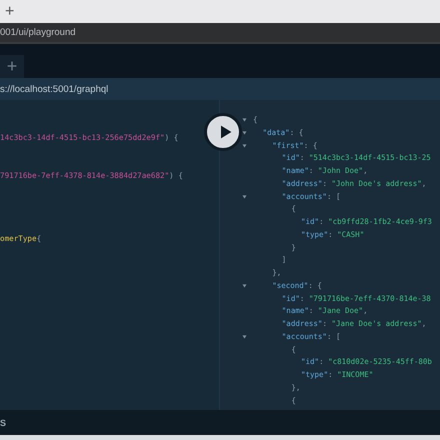 The image size is (440, 440). What do you see at coordinates (54, 89) in the screenshot?
I see `endpoint-url-field: s://localhost:5001/graphql` at bounding box center [54, 89].